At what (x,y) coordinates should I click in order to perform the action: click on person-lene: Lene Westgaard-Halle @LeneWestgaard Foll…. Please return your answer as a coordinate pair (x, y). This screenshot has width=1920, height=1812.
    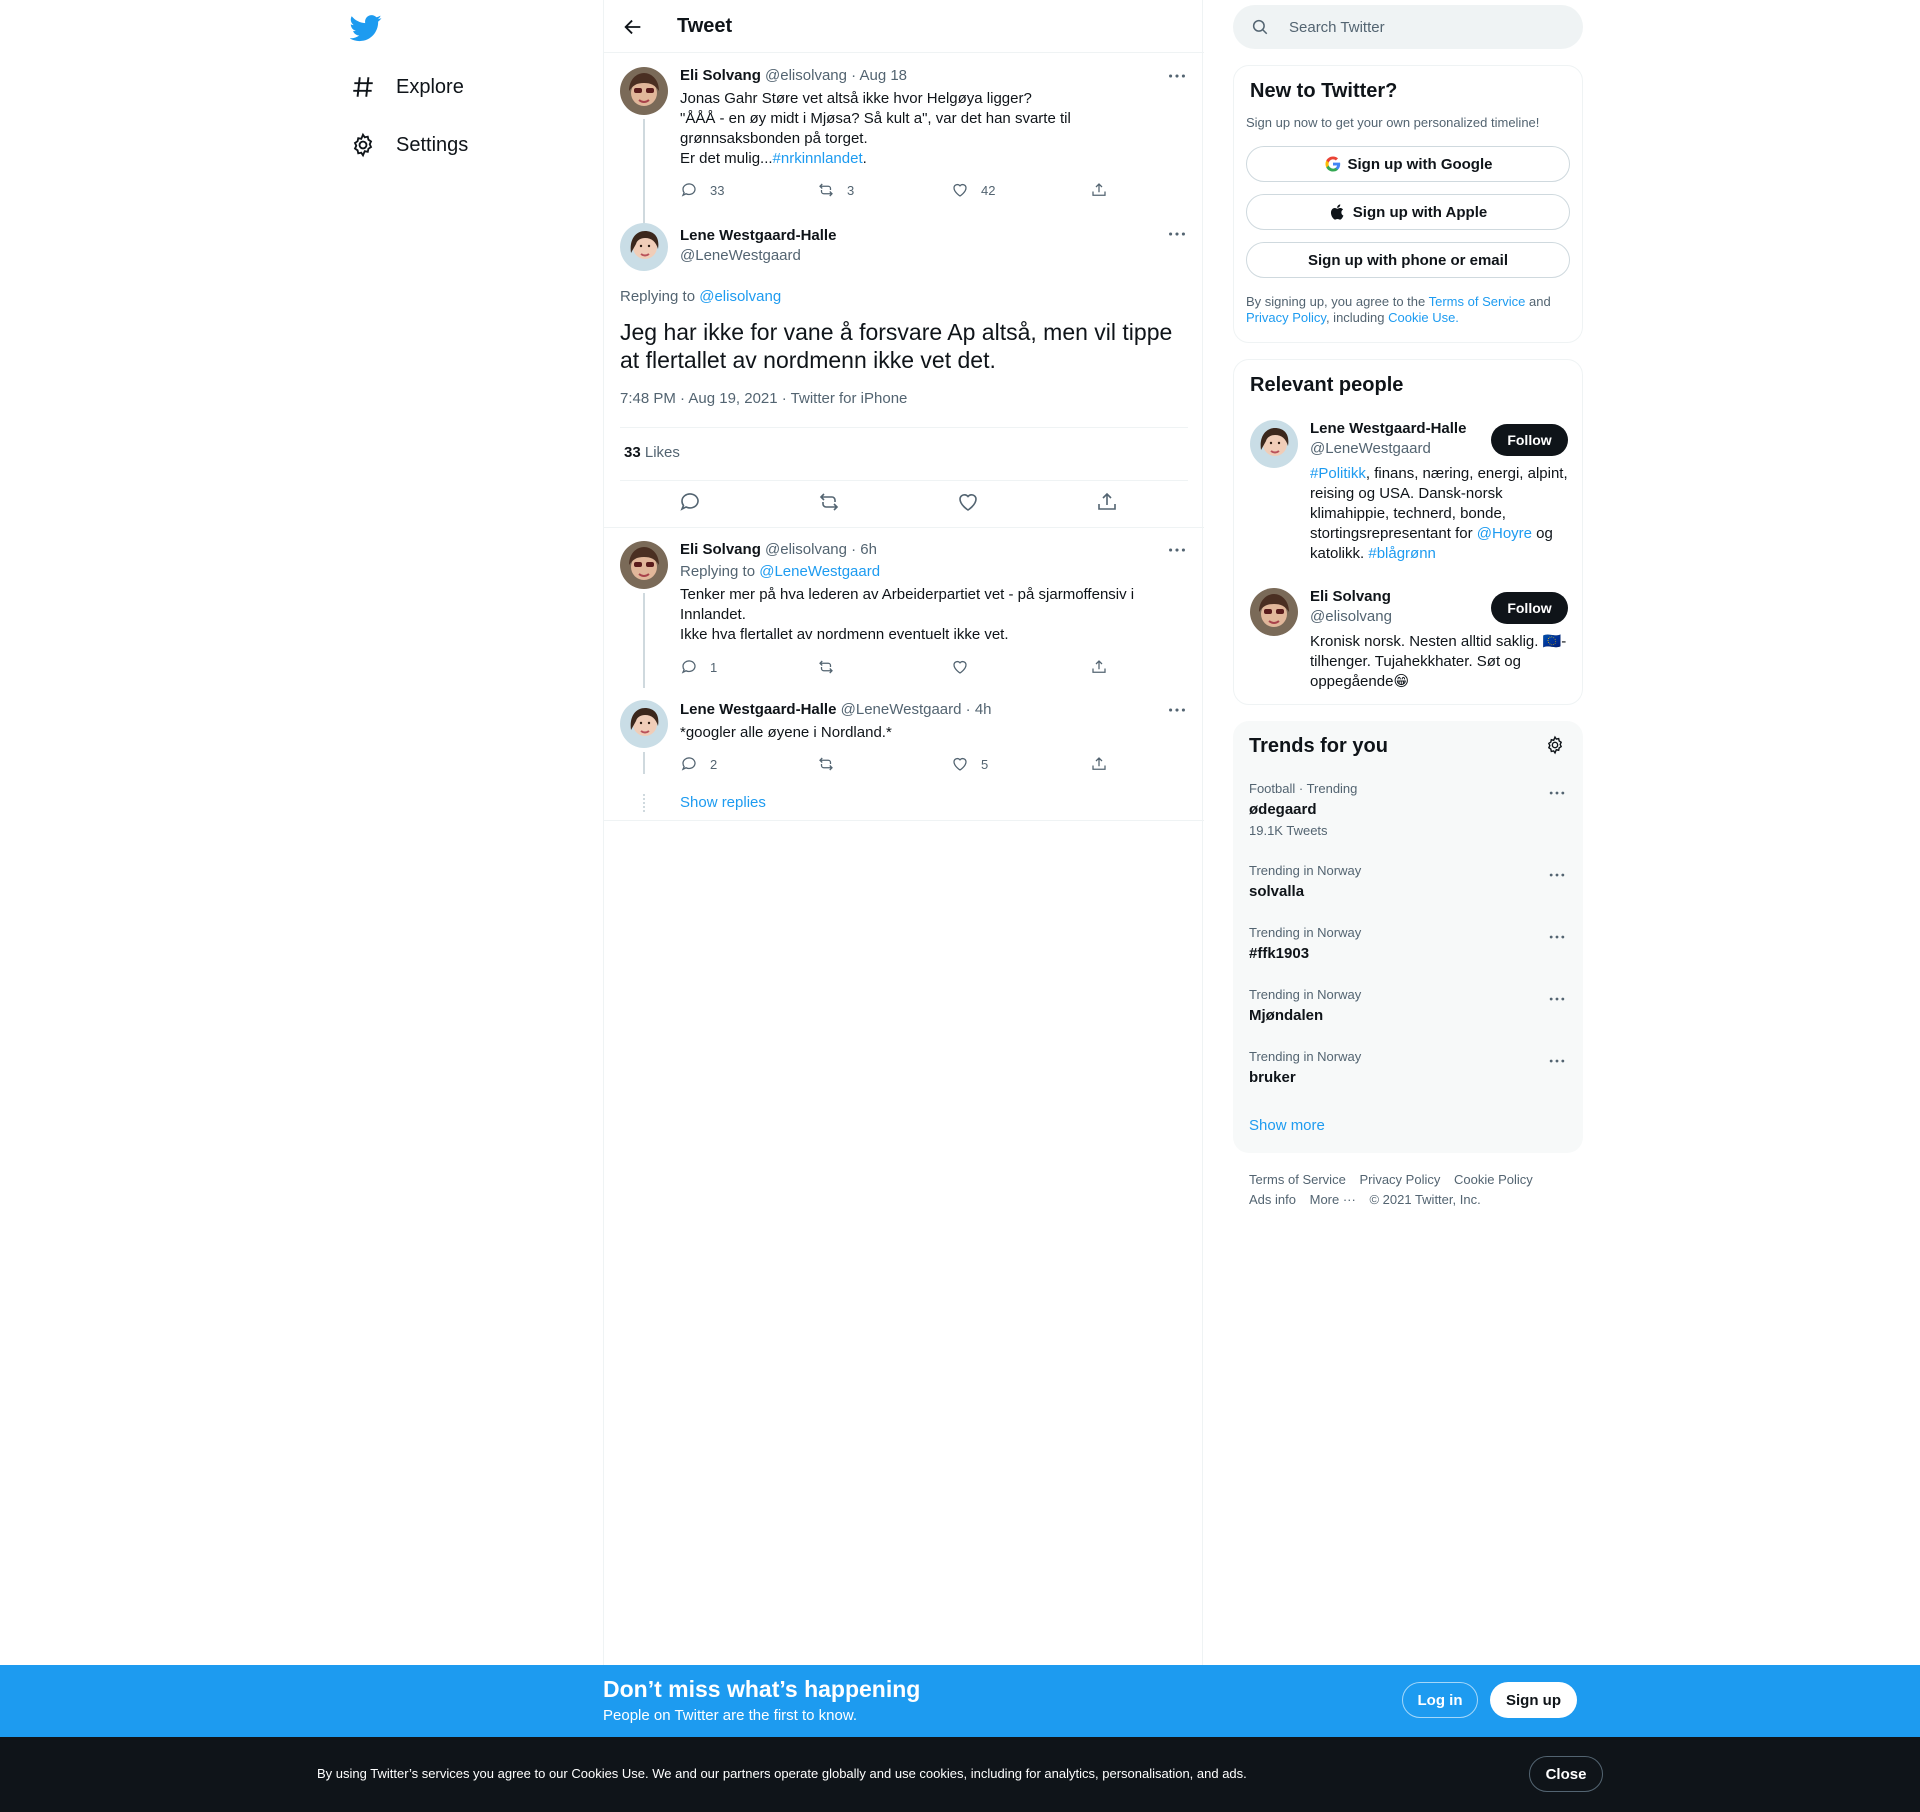
    Looking at the image, I should click on (1409, 495).